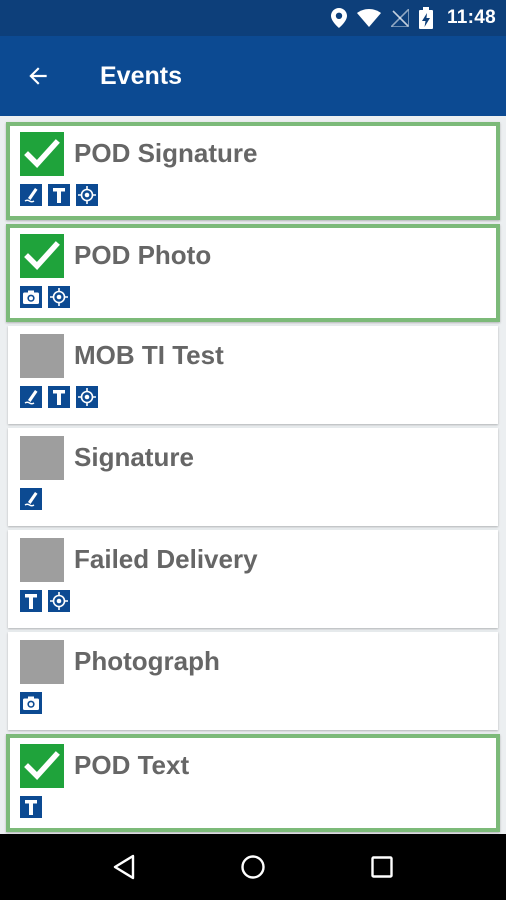 The width and height of the screenshot is (506, 900). I want to click on event-card: MOB TI Test, so click(253, 375).